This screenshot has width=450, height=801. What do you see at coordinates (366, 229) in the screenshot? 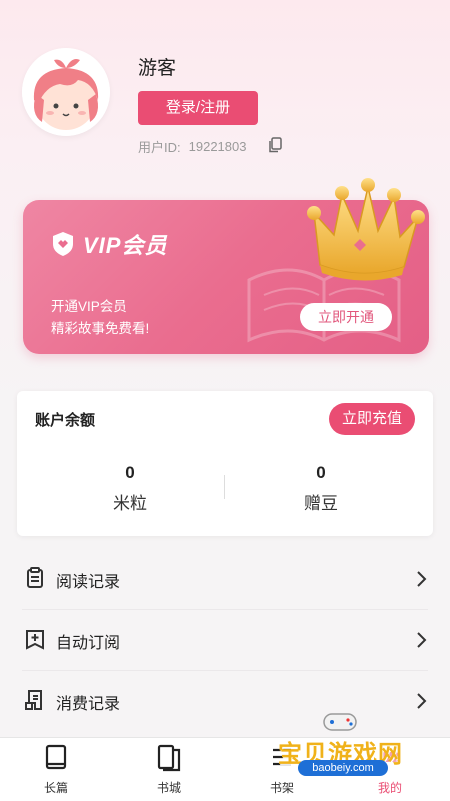
I see `crown-icon` at bounding box center [366, 229].